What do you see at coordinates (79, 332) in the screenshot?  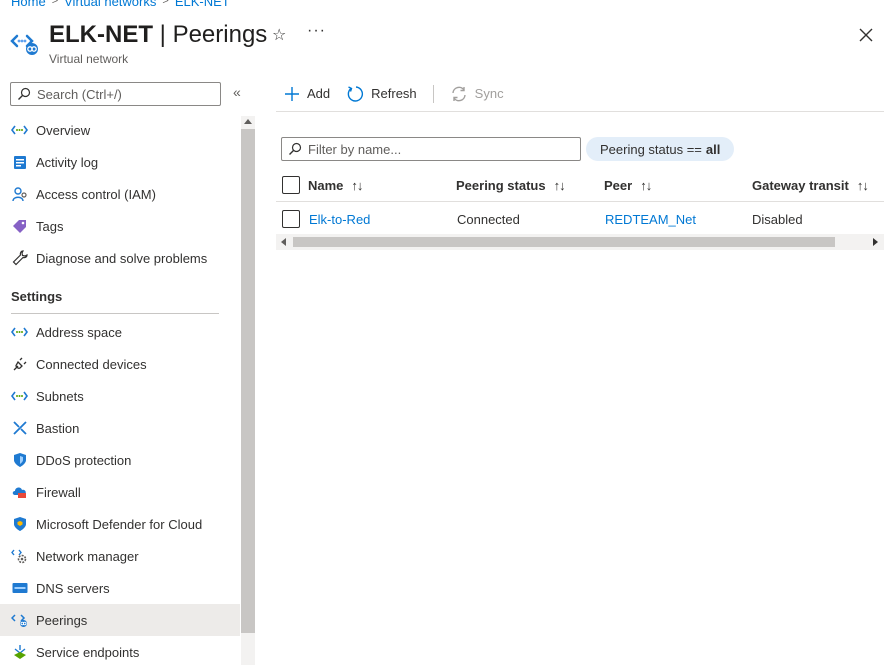 I see `sidebar-item-label: Address space` at bounding box center [79, 332].